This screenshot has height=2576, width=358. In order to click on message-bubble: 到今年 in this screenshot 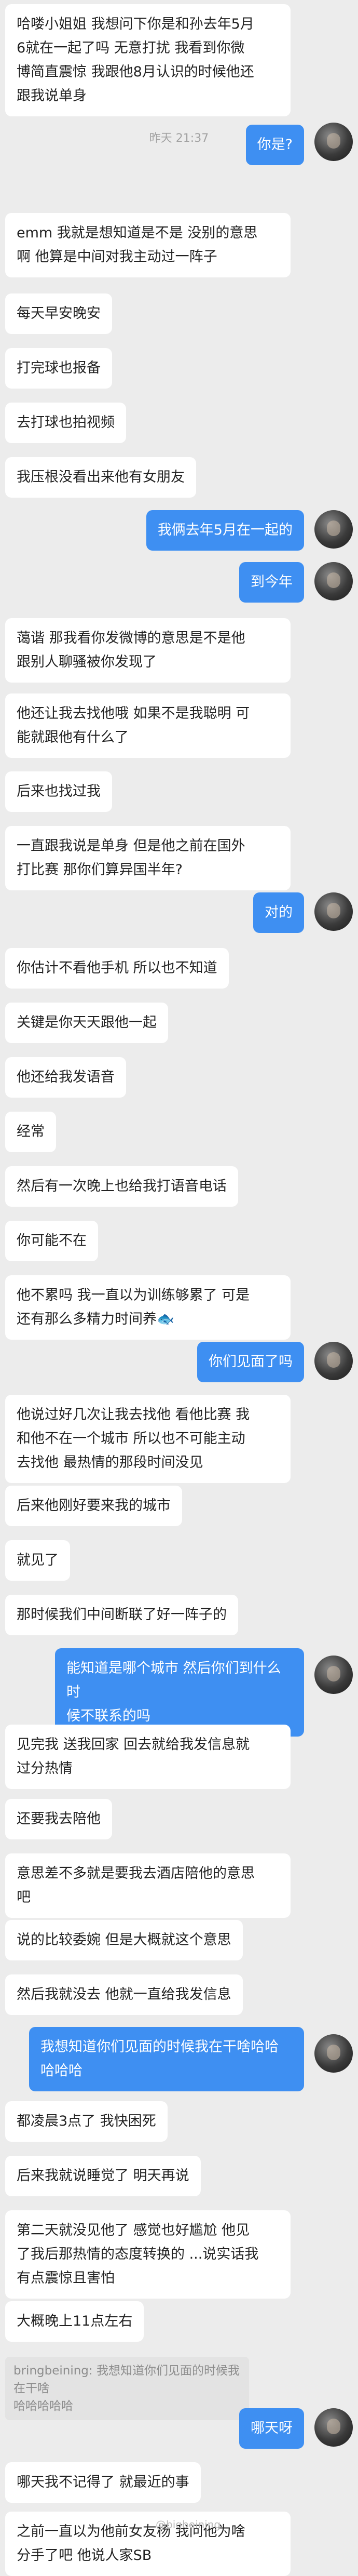, I will do `click(271, 582)`.